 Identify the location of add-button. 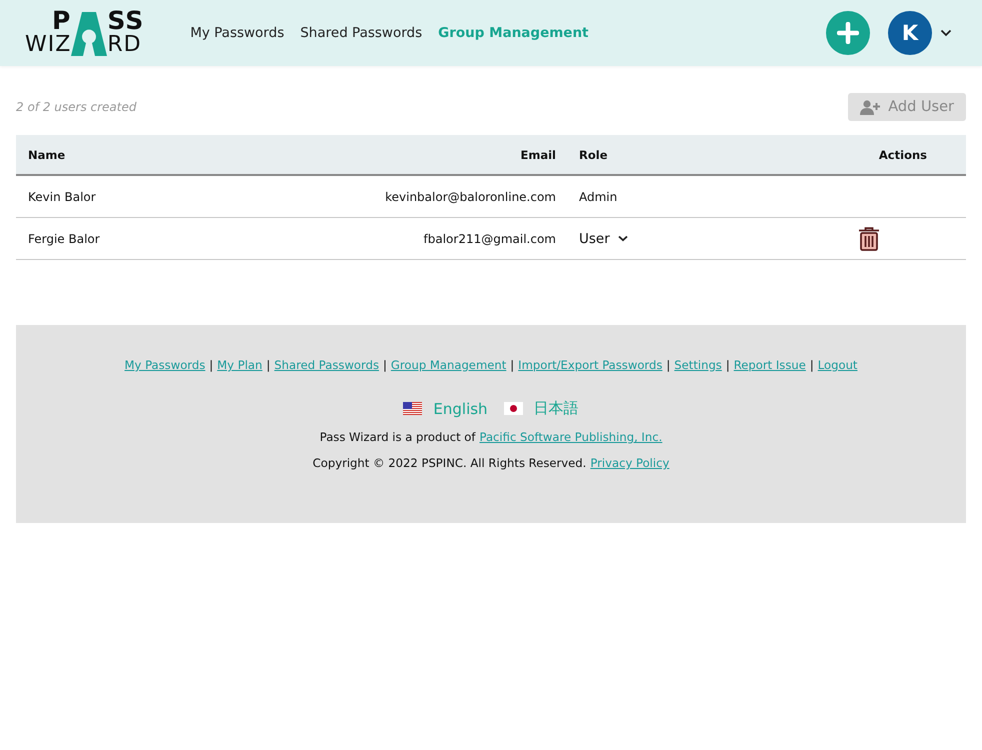
(848, 33).